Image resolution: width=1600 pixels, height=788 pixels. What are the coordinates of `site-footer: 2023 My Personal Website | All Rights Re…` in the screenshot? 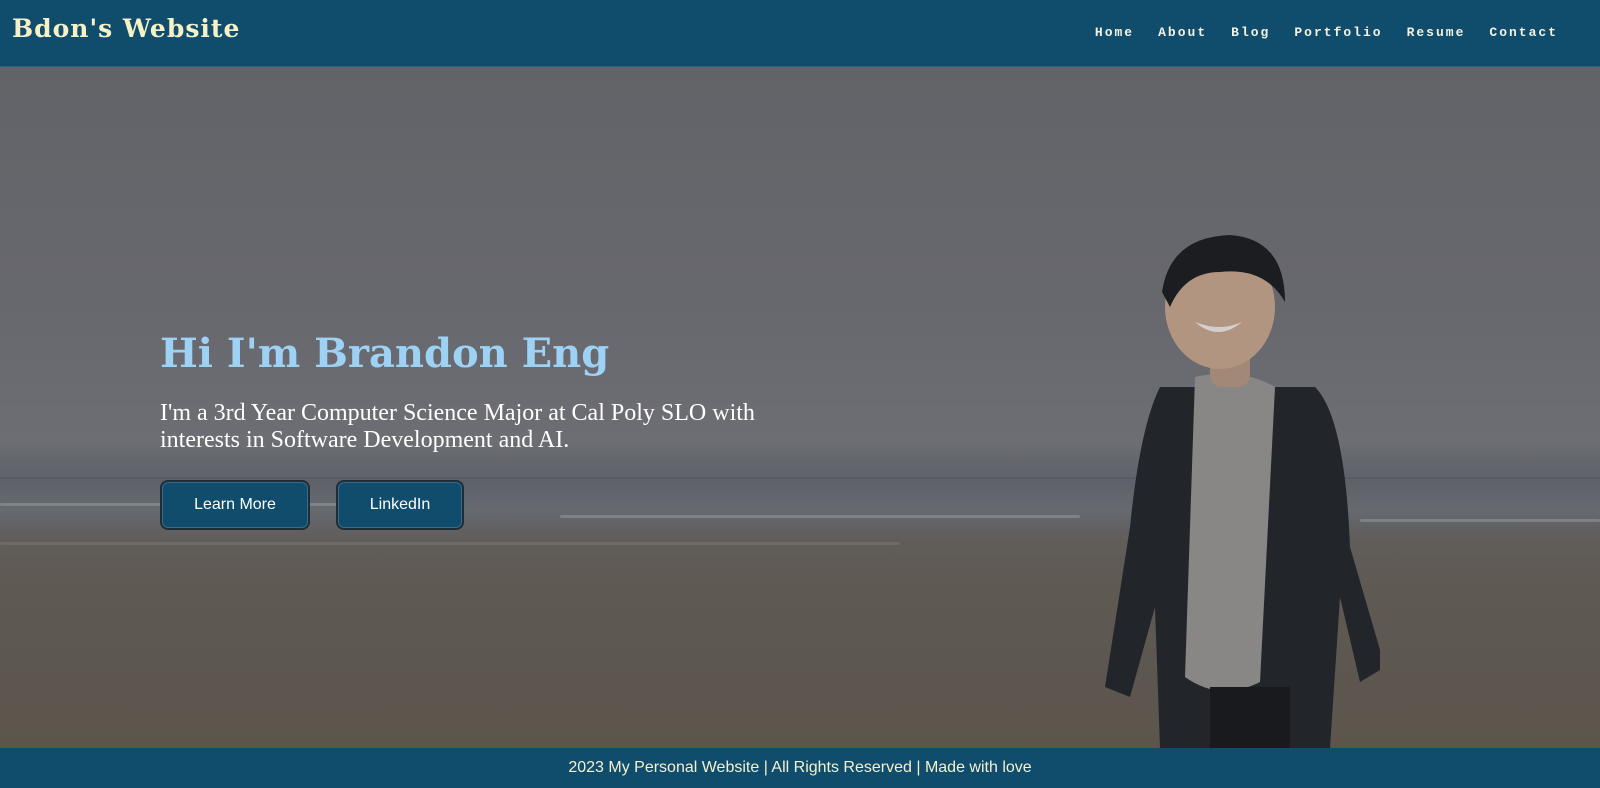 It's located at (800, 768).